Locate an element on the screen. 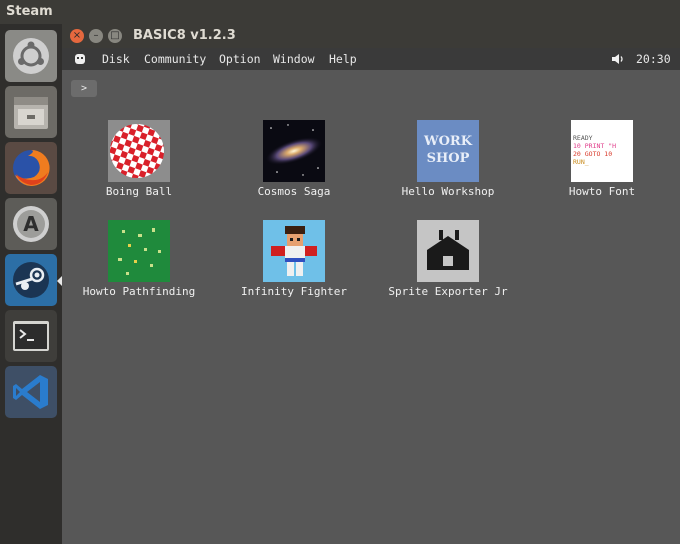  workshop-icon: WORK SHOP is located at coordinates (448, 151).